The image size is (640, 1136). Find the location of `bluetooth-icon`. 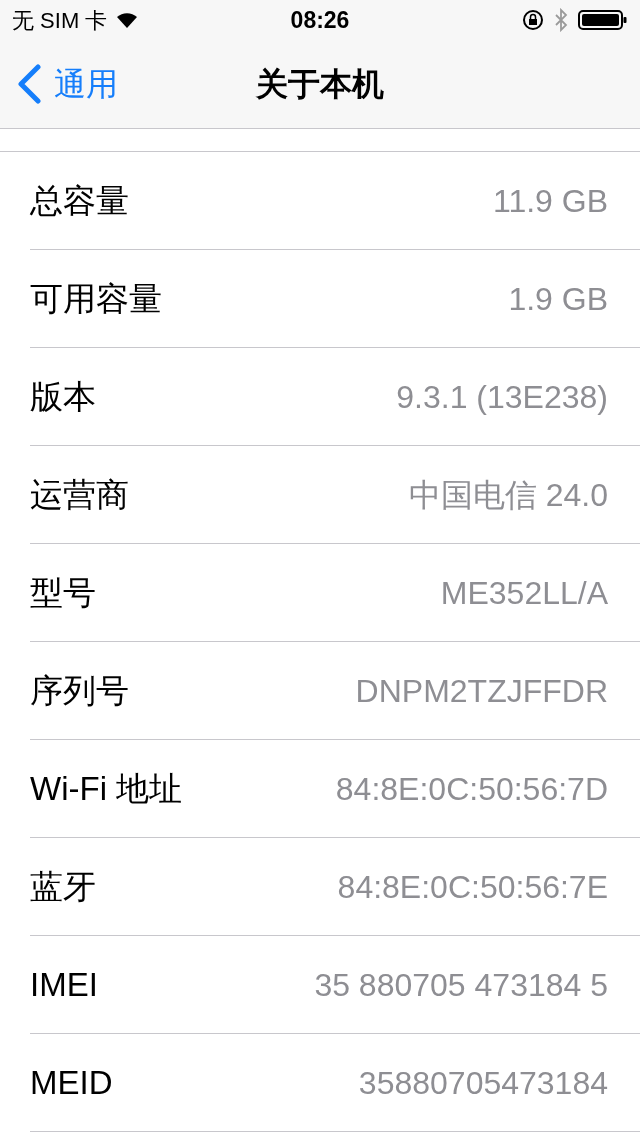

bluetooth-icon is located at coordinates (561, 20).